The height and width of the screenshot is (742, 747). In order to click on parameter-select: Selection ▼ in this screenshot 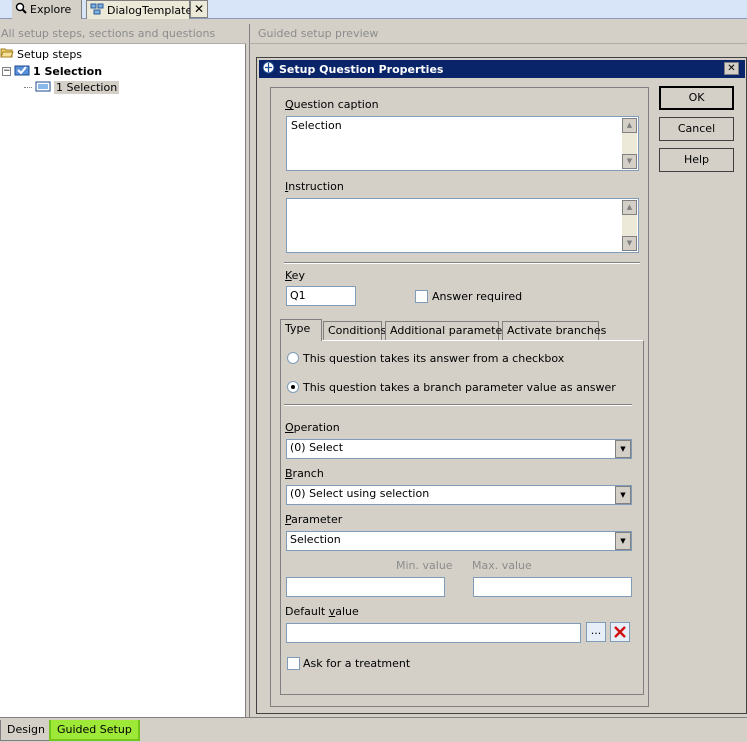, I will do `click(459, 541)`.